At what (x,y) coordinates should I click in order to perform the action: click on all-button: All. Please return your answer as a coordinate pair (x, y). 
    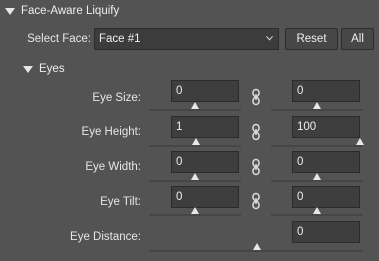
    Looking at the image, I should click on (357, 39).